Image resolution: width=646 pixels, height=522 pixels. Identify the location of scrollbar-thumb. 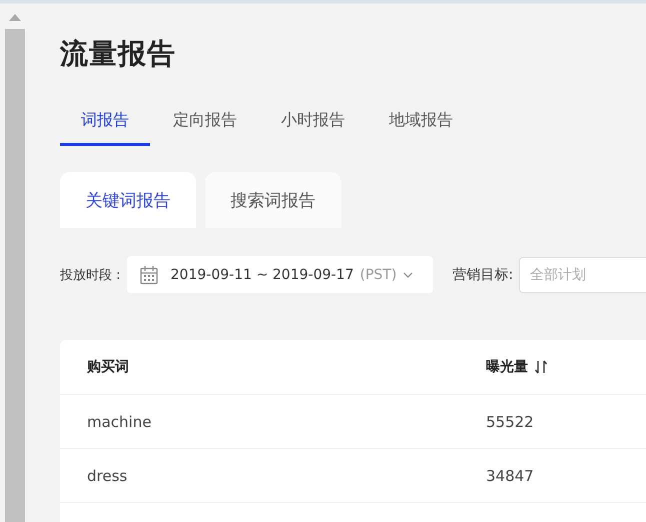
(15, 275).